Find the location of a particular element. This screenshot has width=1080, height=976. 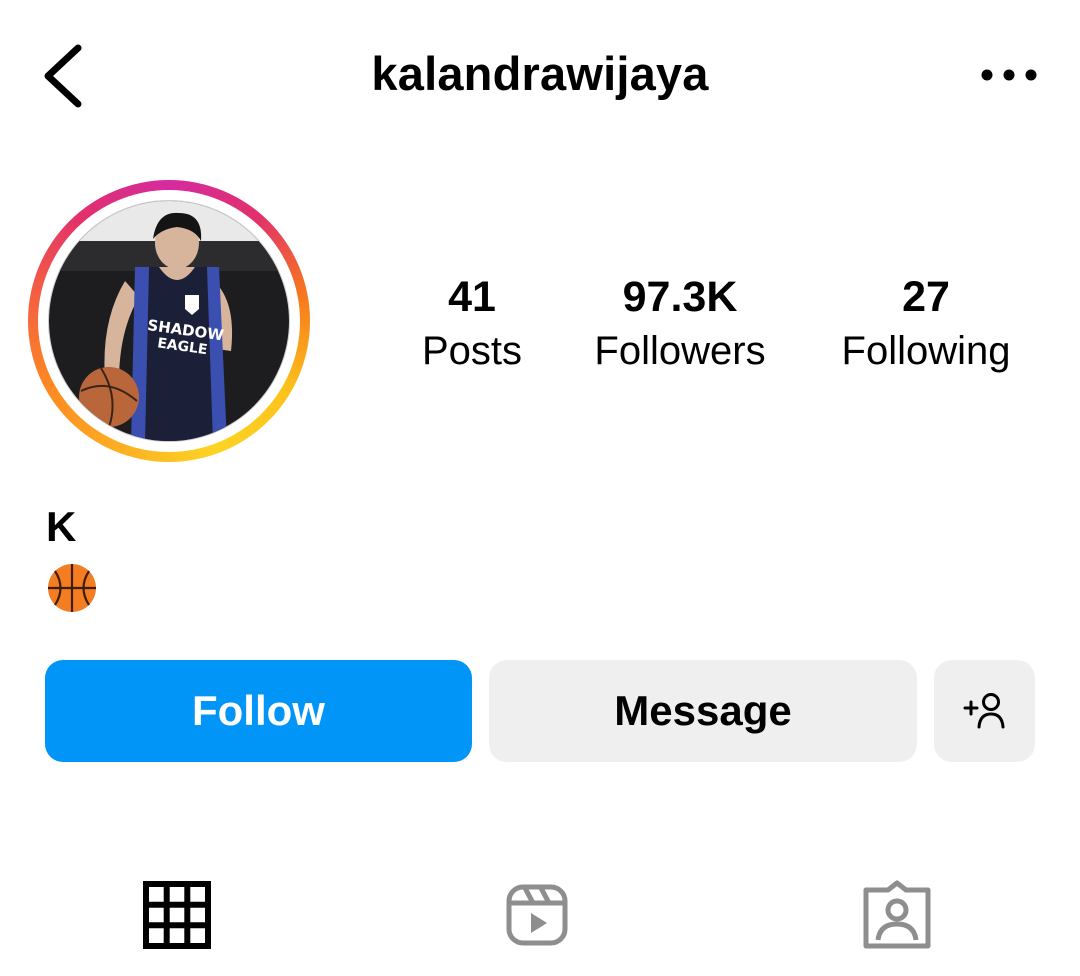

posts-count-label: Posts is located at coordinates (472, 351).